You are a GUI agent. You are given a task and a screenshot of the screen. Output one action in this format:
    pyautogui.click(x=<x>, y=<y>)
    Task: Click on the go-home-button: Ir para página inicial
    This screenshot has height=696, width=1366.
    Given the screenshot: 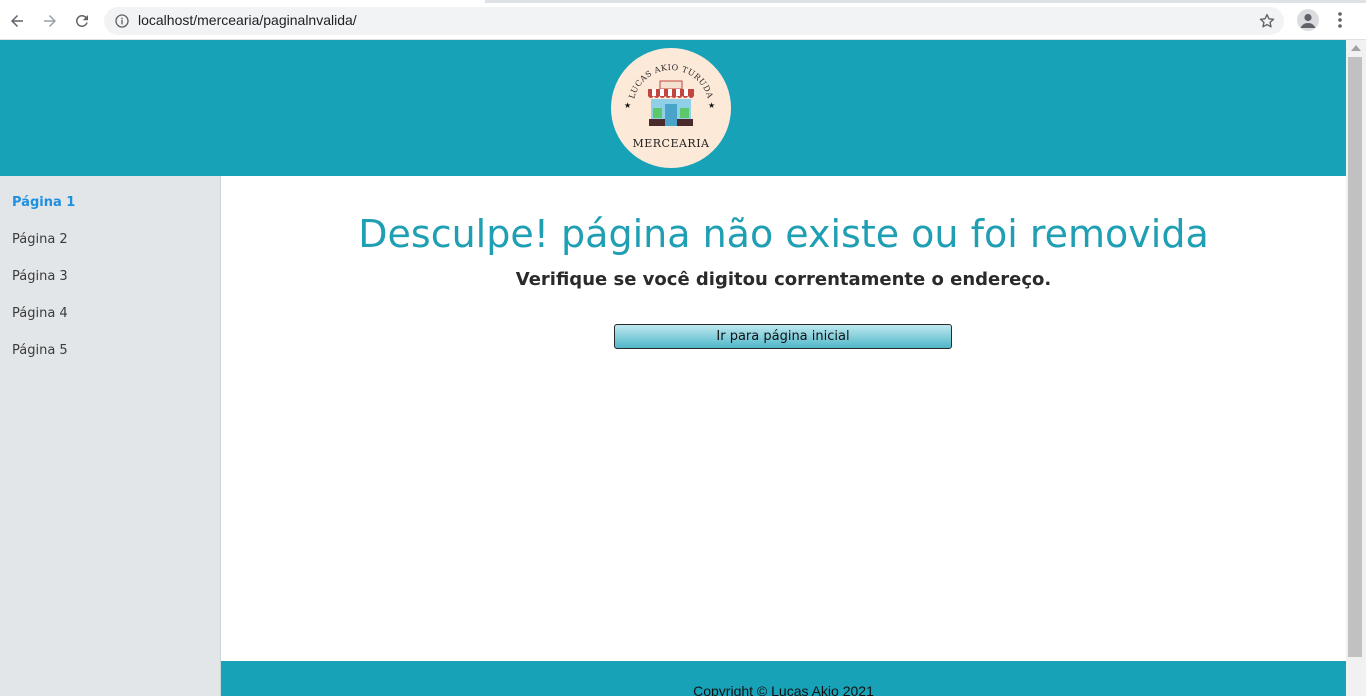 What is the action you would take?
    pyautogui.click(x=783, y=336)
    